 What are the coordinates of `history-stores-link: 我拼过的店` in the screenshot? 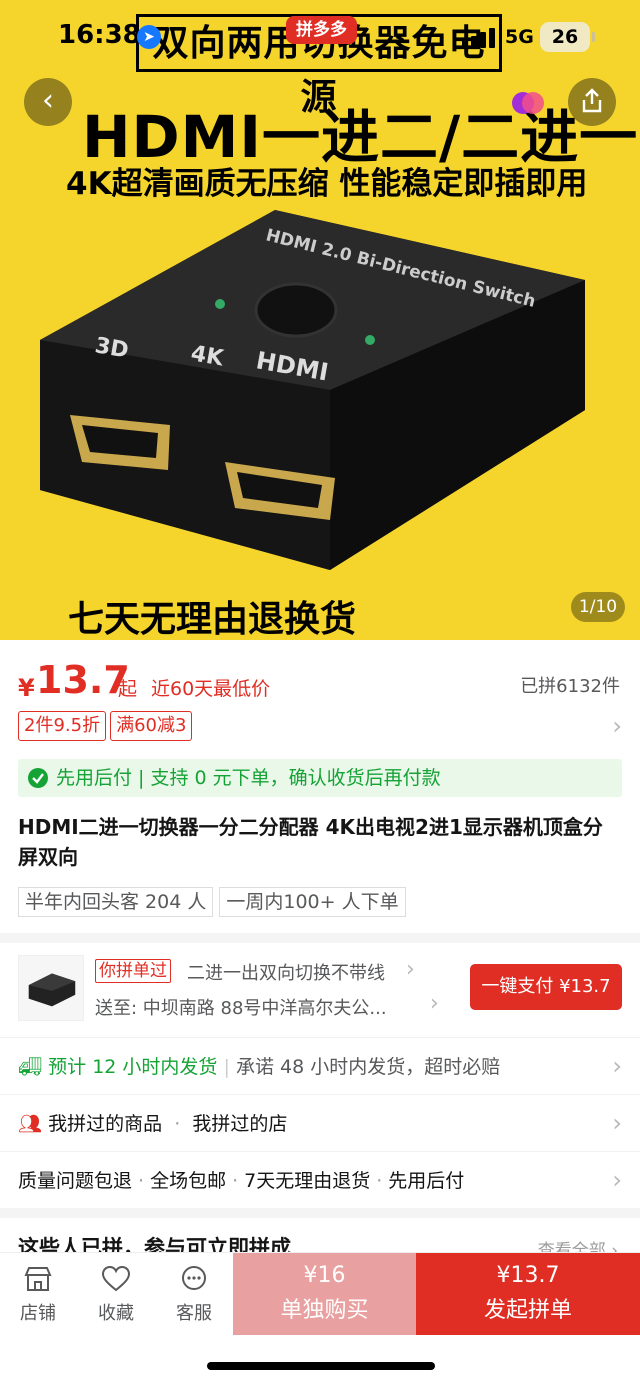 It's located at (239, 1124).